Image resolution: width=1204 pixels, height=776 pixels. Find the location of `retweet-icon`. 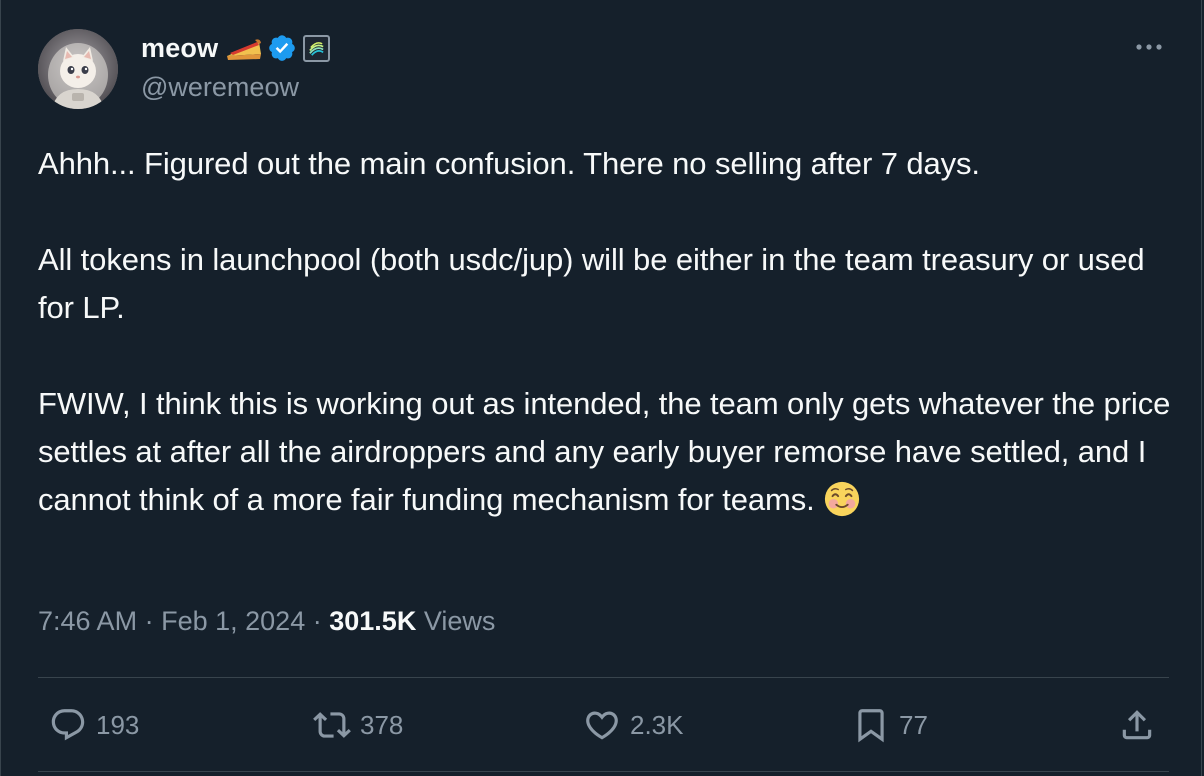

retweet-icon is located at coordinates (332, 725).